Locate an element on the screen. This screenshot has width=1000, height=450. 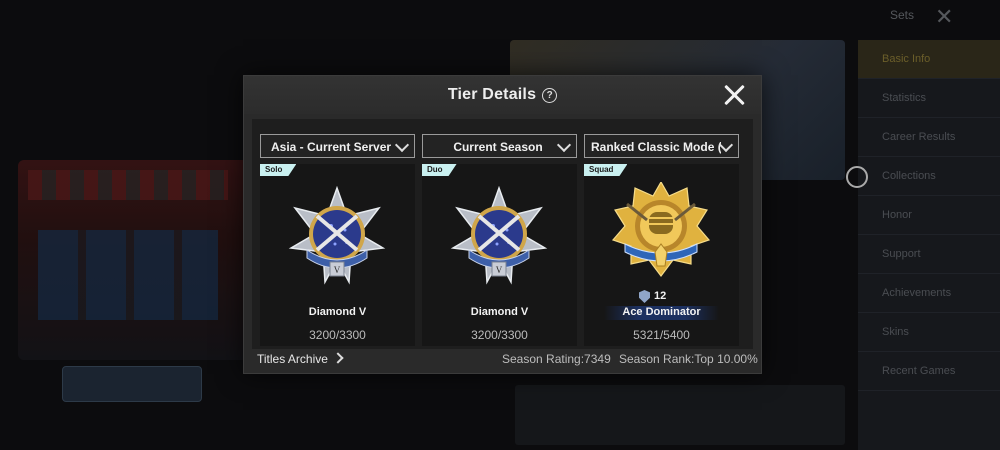
mode-tag: Duo is located at coordinates (439, 170).